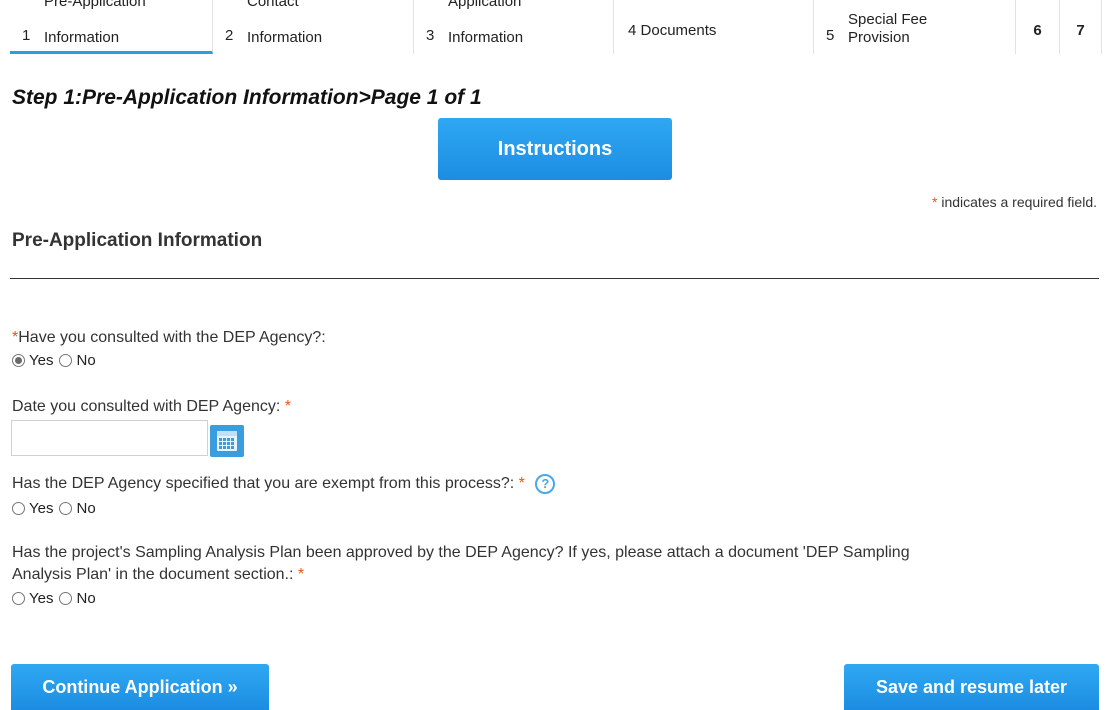 The image size is (1105, 710). What do you see at coordinates (111, 27) in the screenshot?
I see `tab-pre-application-information: 1 Pre-Application Information` at bounding box center [111, 27].